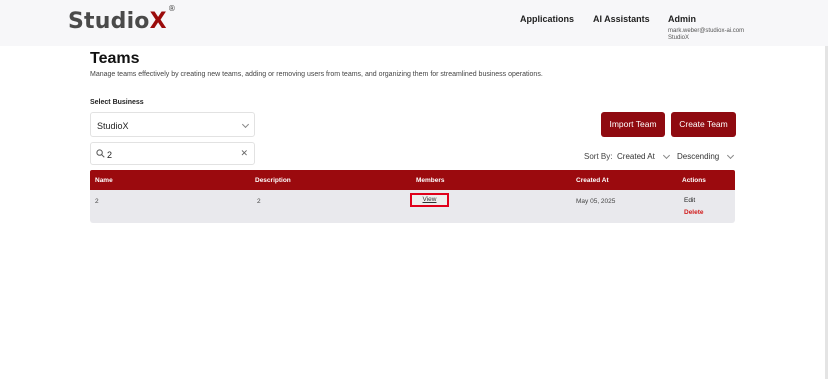  I want to click on nav-ai-assistants: AI Assistants, so click(621, 19).